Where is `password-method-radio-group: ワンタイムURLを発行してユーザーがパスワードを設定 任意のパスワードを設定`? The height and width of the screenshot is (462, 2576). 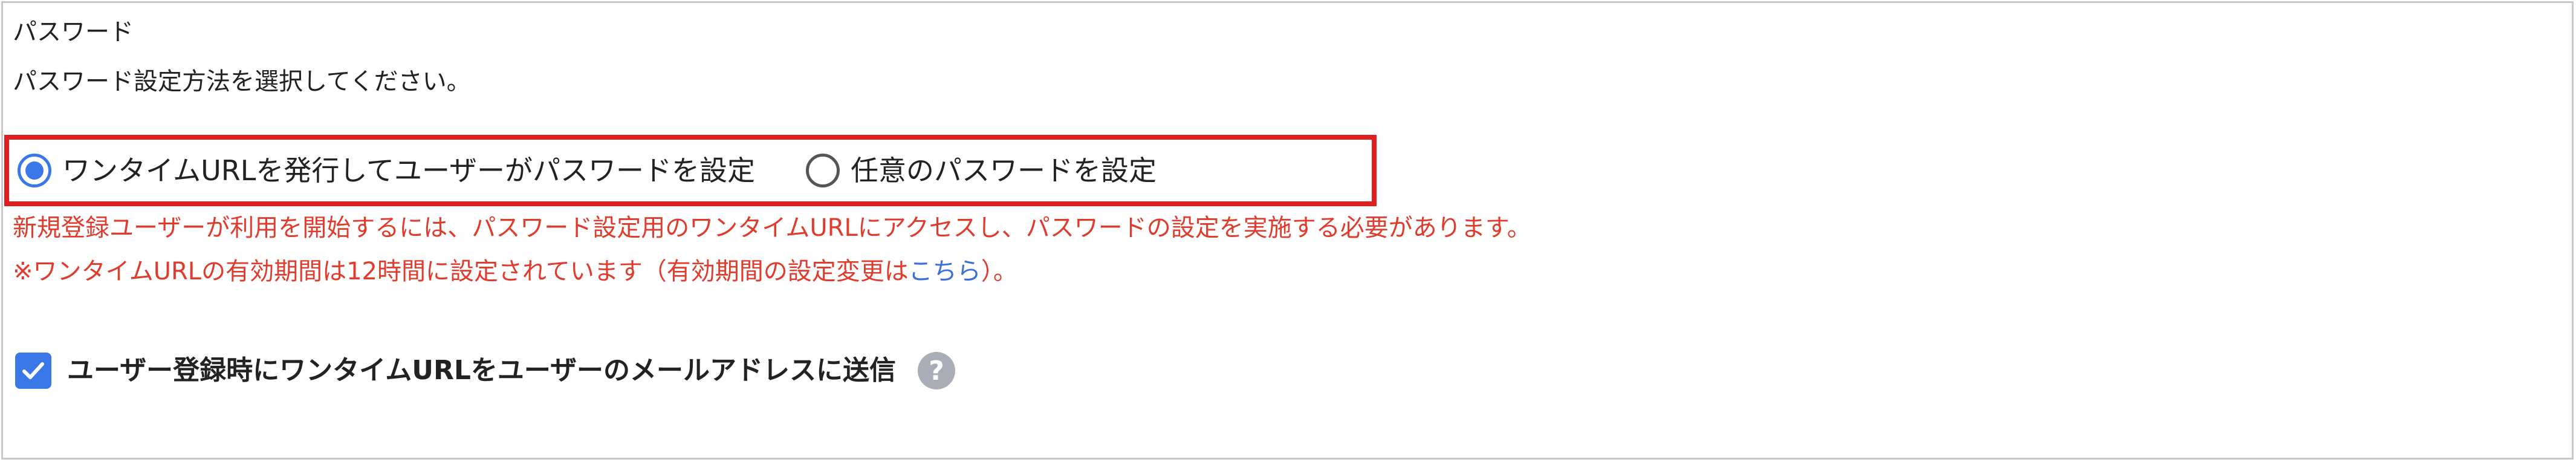
password-method-radio-group: ワンタイムURLを発行してユーザーがパスワードを設定 任意のパスワードを設定 is located at coordinates (690, 170).